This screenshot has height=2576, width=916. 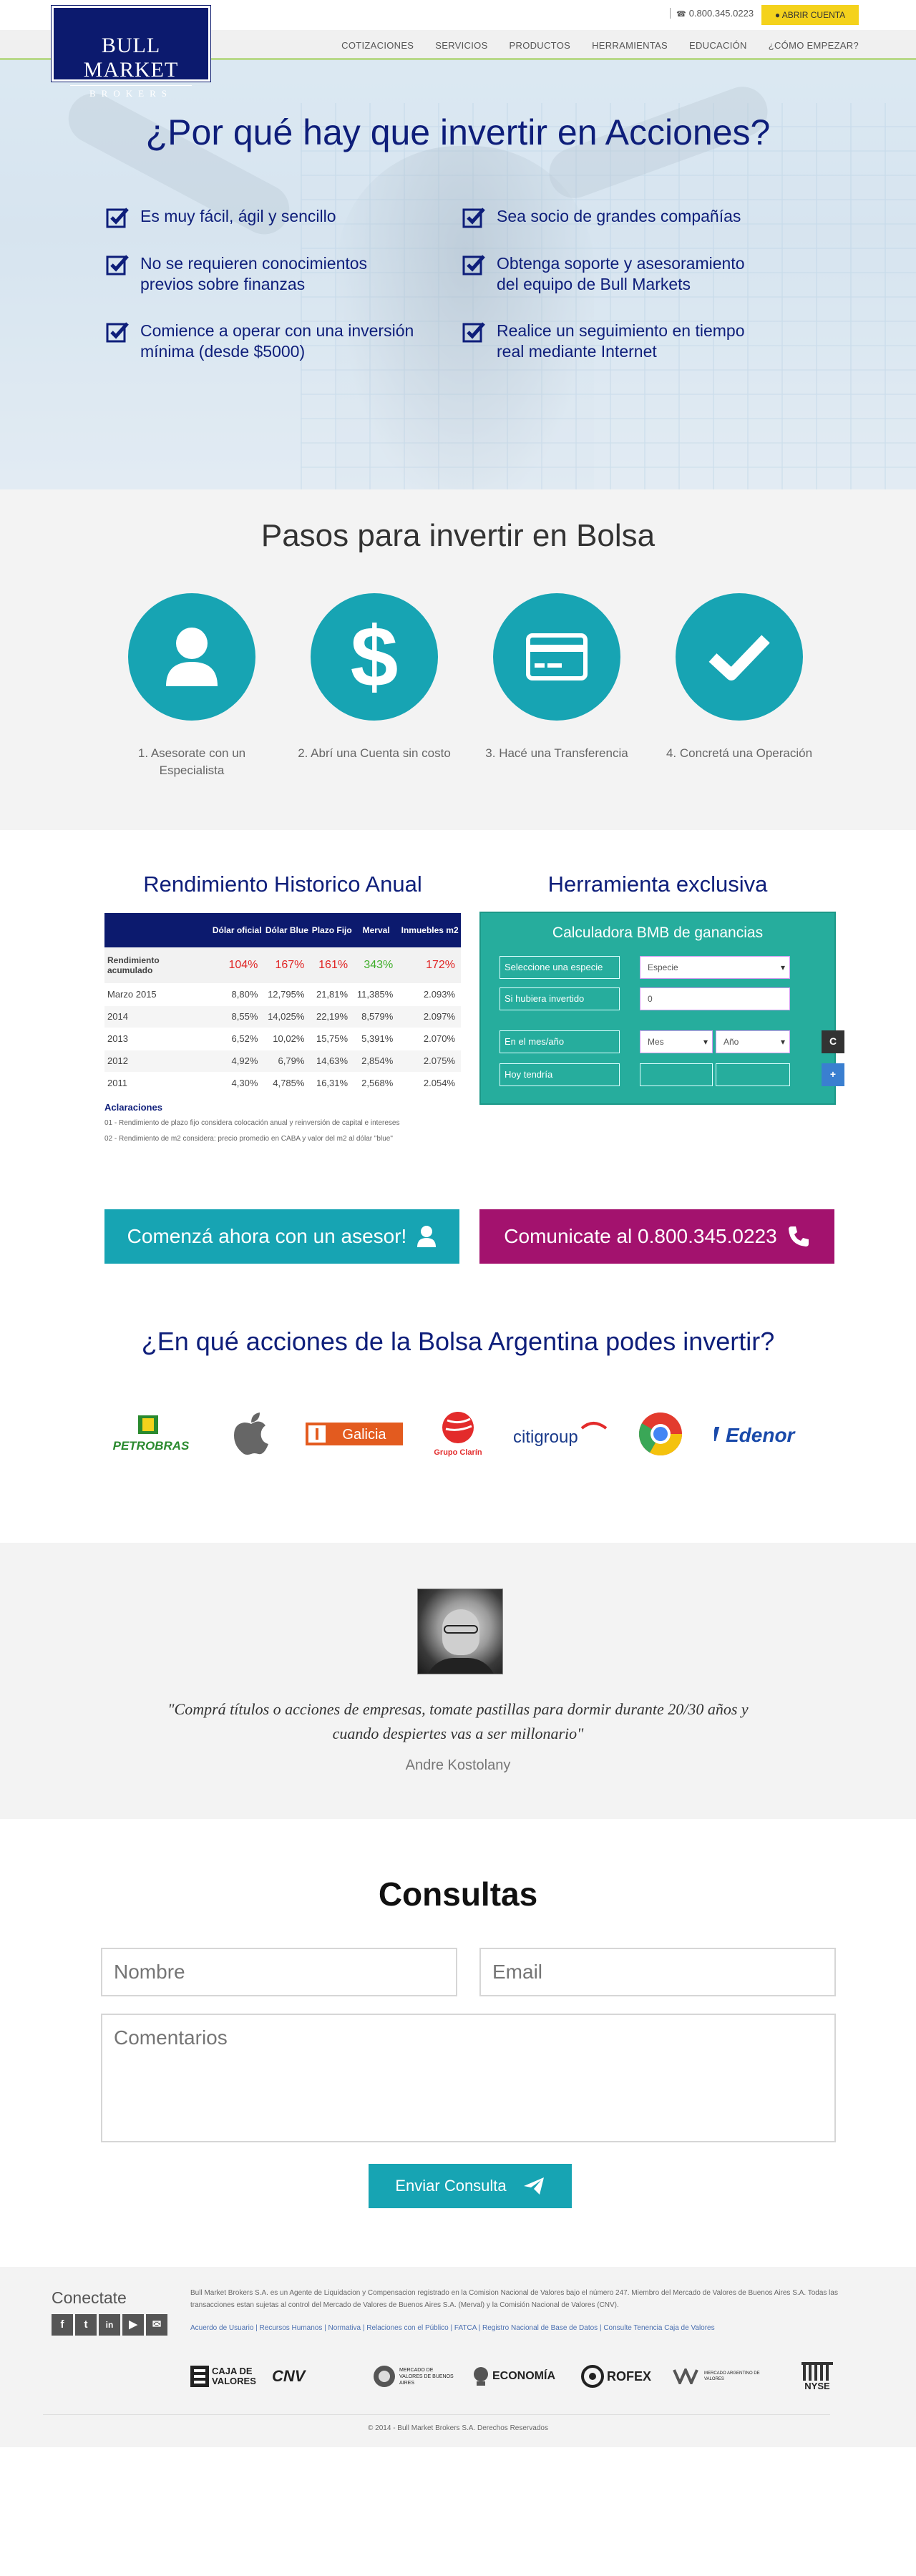 I want to click on table-row: 2012 4,92% 6,79% 14,63% 2,854% 2.075%, so click(x=282, y=1061).